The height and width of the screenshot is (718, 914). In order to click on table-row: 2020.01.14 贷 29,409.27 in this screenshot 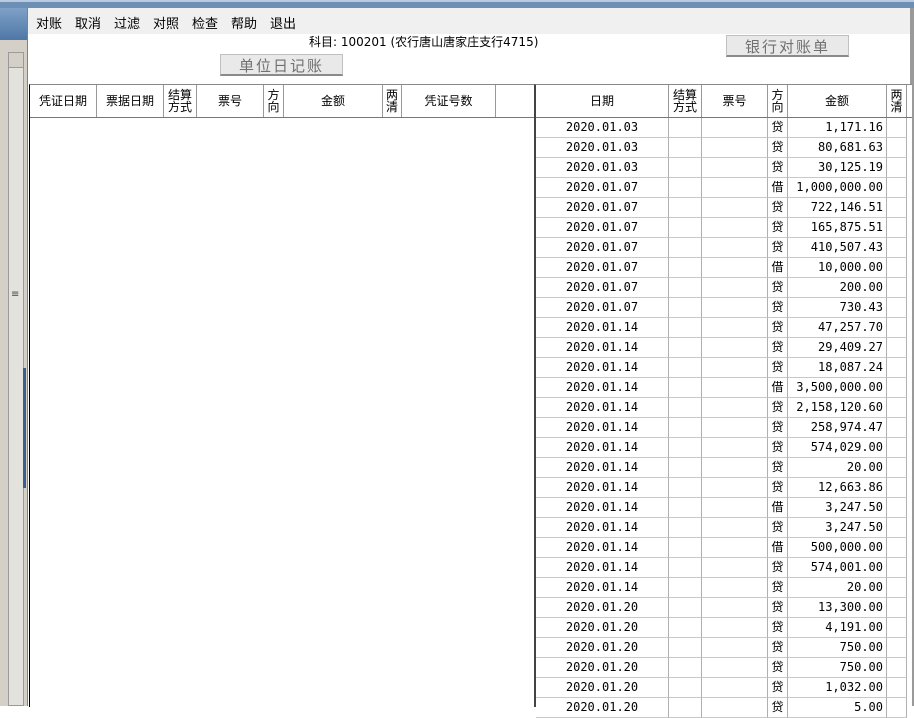, I will do `click(724, 348)`.